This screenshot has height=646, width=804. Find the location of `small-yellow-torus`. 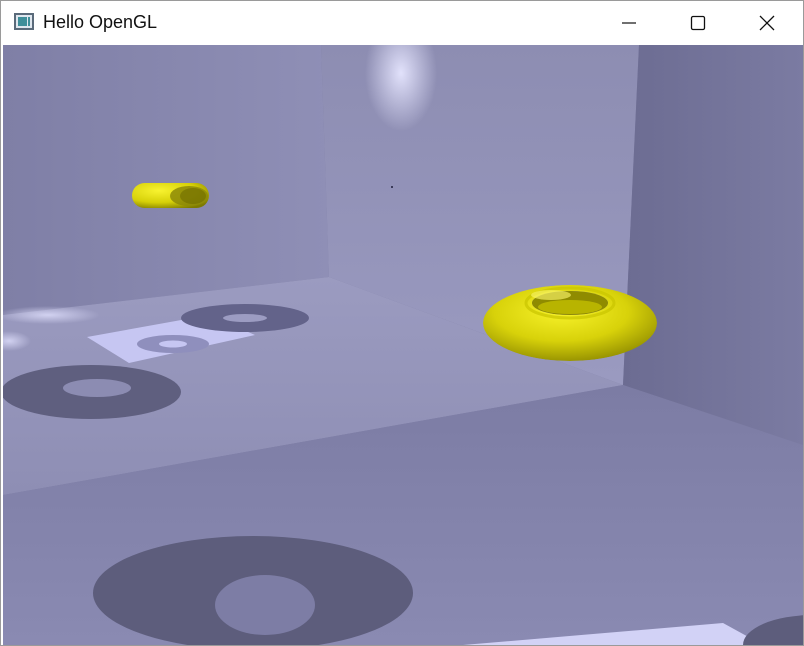

small-yellow-torus is located at coordinates (170, 195).